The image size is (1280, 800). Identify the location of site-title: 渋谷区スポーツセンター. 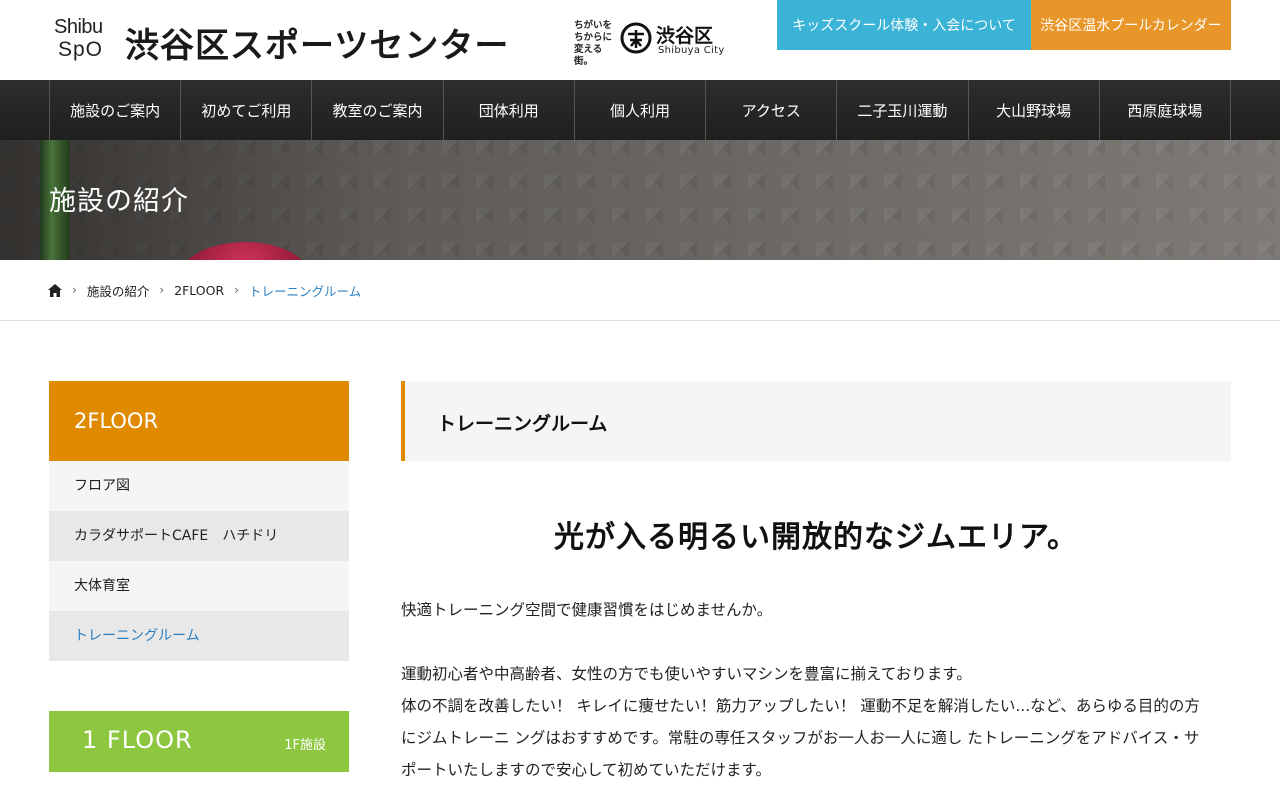
(317, 42).